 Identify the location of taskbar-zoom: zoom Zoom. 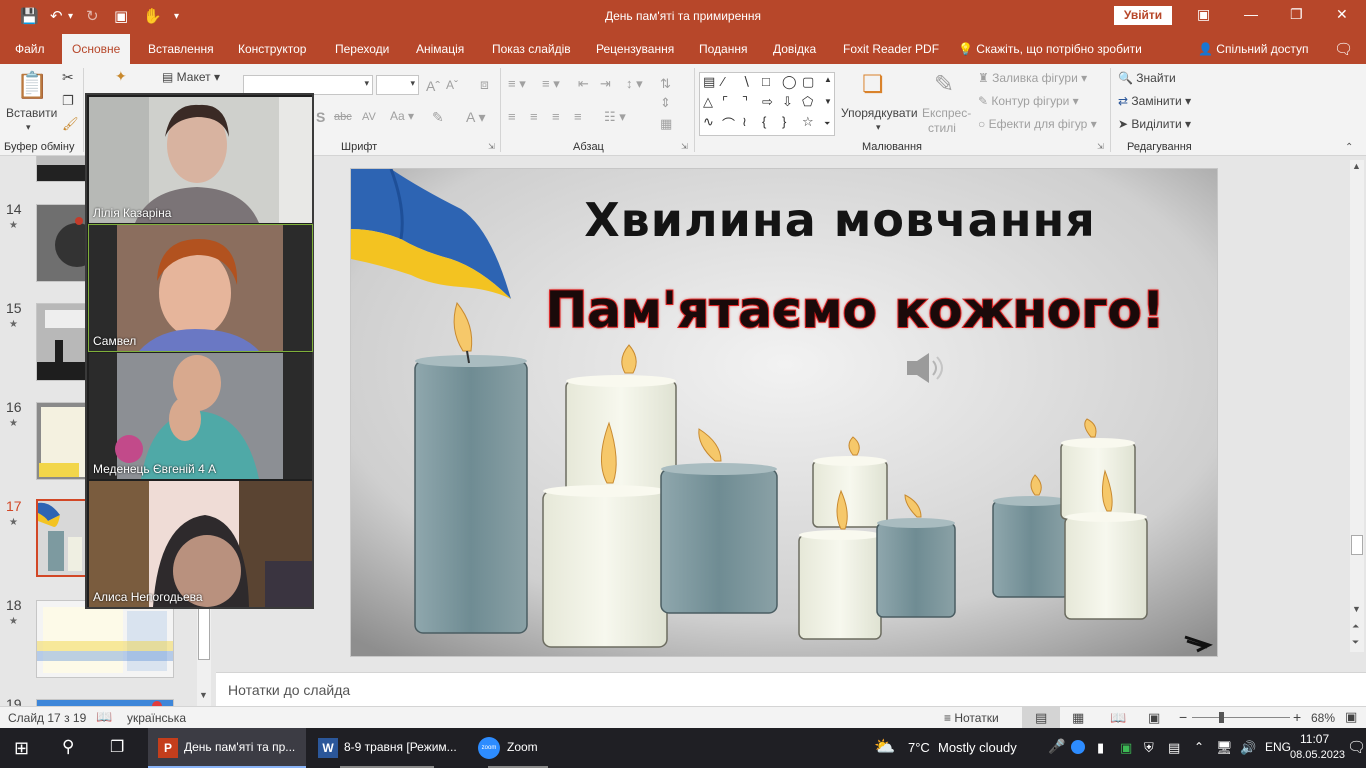
(518, 748).